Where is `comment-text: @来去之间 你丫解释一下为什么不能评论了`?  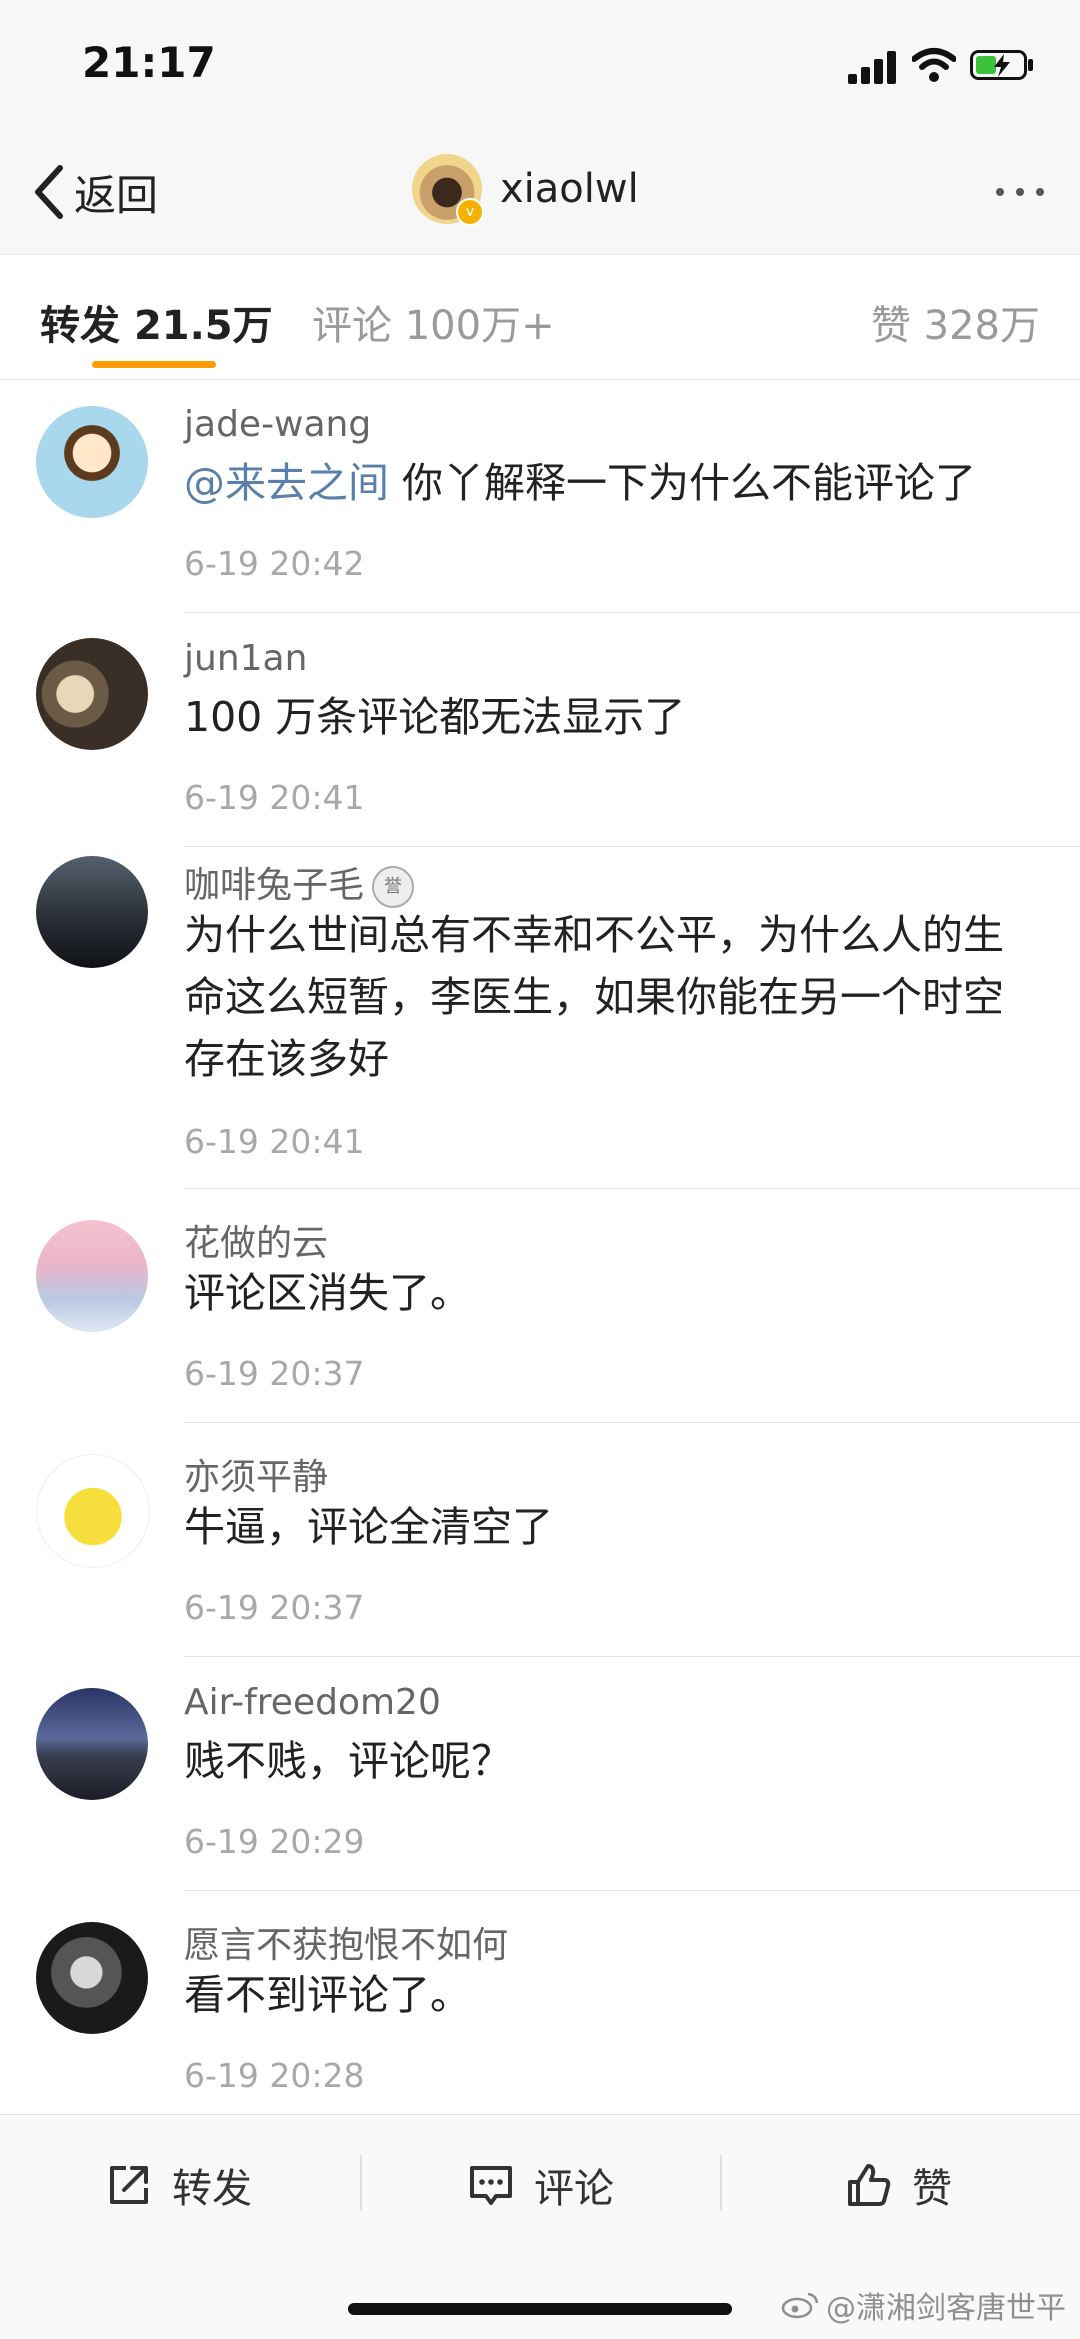
comment-text: @来去之间 你丫解释一下为什么不能评论了 is located at coordinates (614, 483).